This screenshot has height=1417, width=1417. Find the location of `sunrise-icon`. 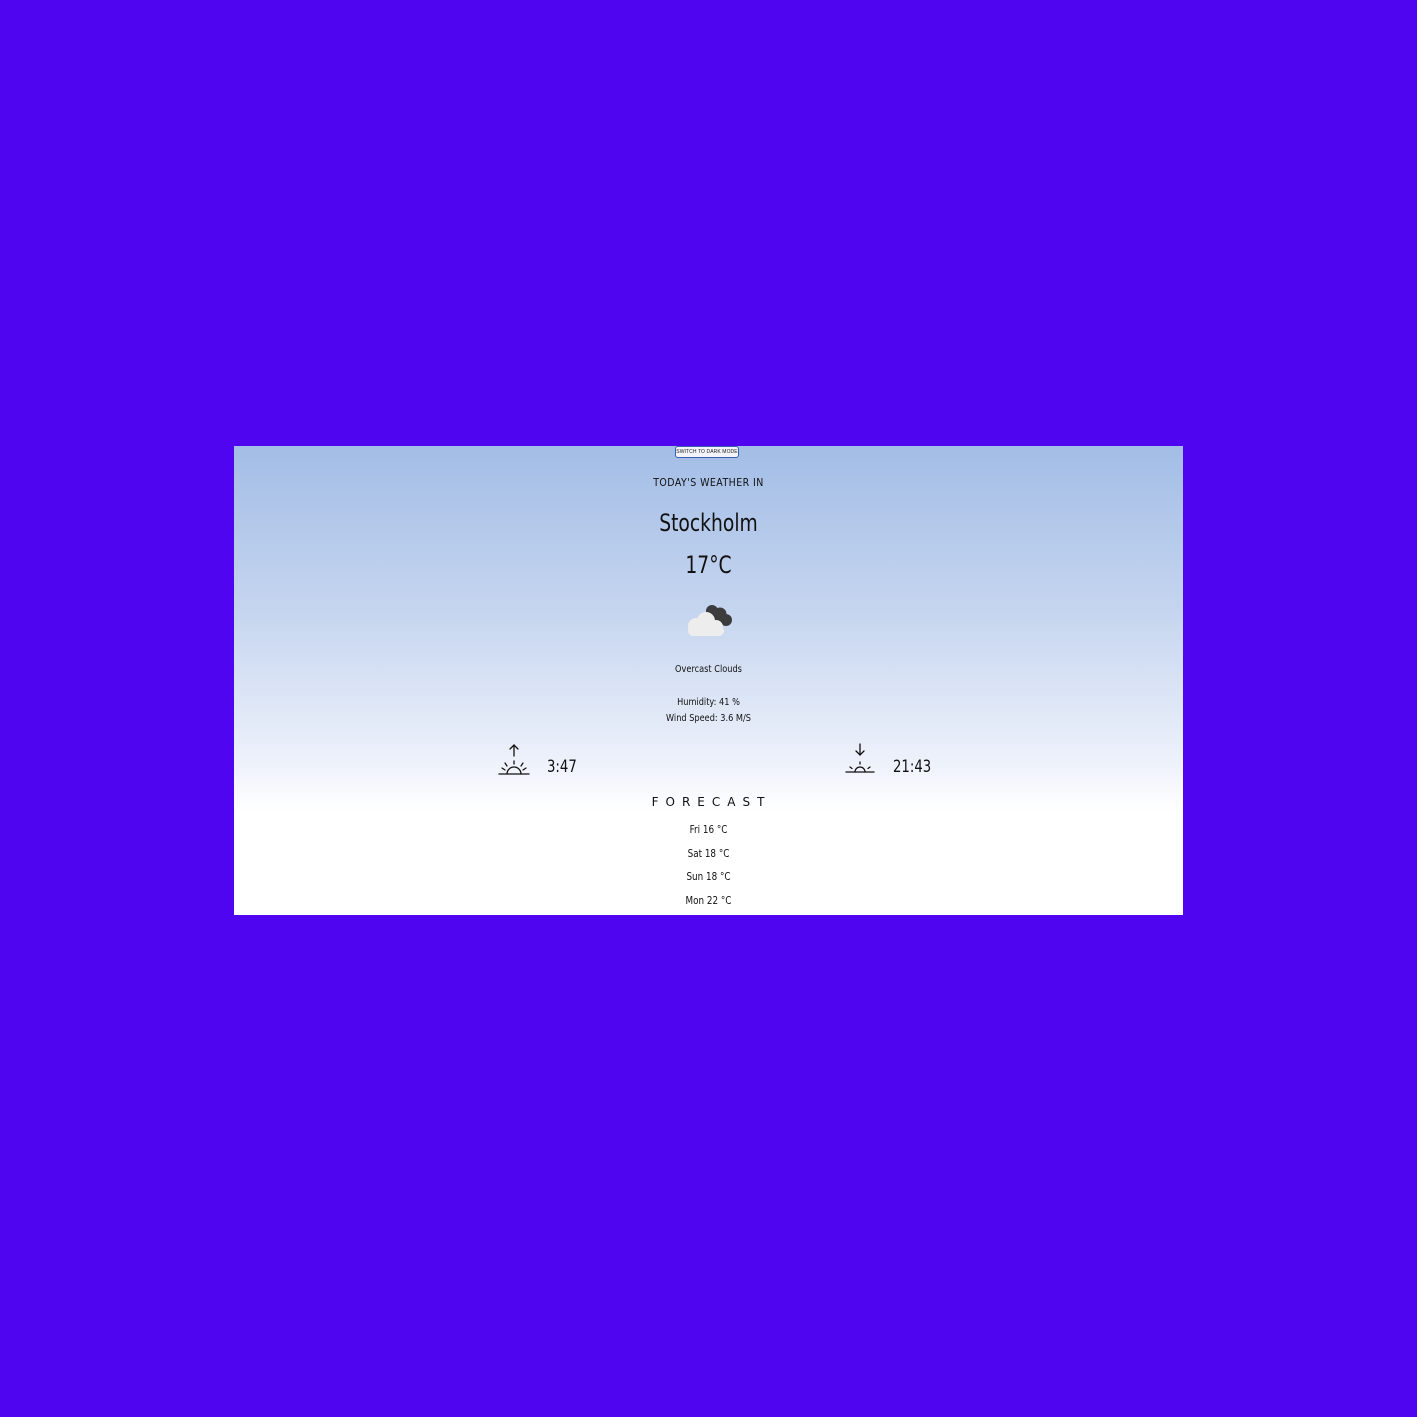

sunrise-icon is located at coordinates (514, 759).